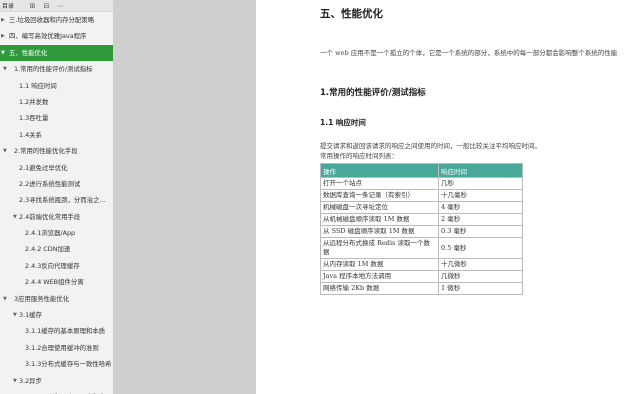 This screenshot has width=640, height=394. What do you see at coordinates (359, 156) in the screenshot?
I see `body-text-line-2: 常用操作的响应时间列表：` at bounding box center [359, 156].